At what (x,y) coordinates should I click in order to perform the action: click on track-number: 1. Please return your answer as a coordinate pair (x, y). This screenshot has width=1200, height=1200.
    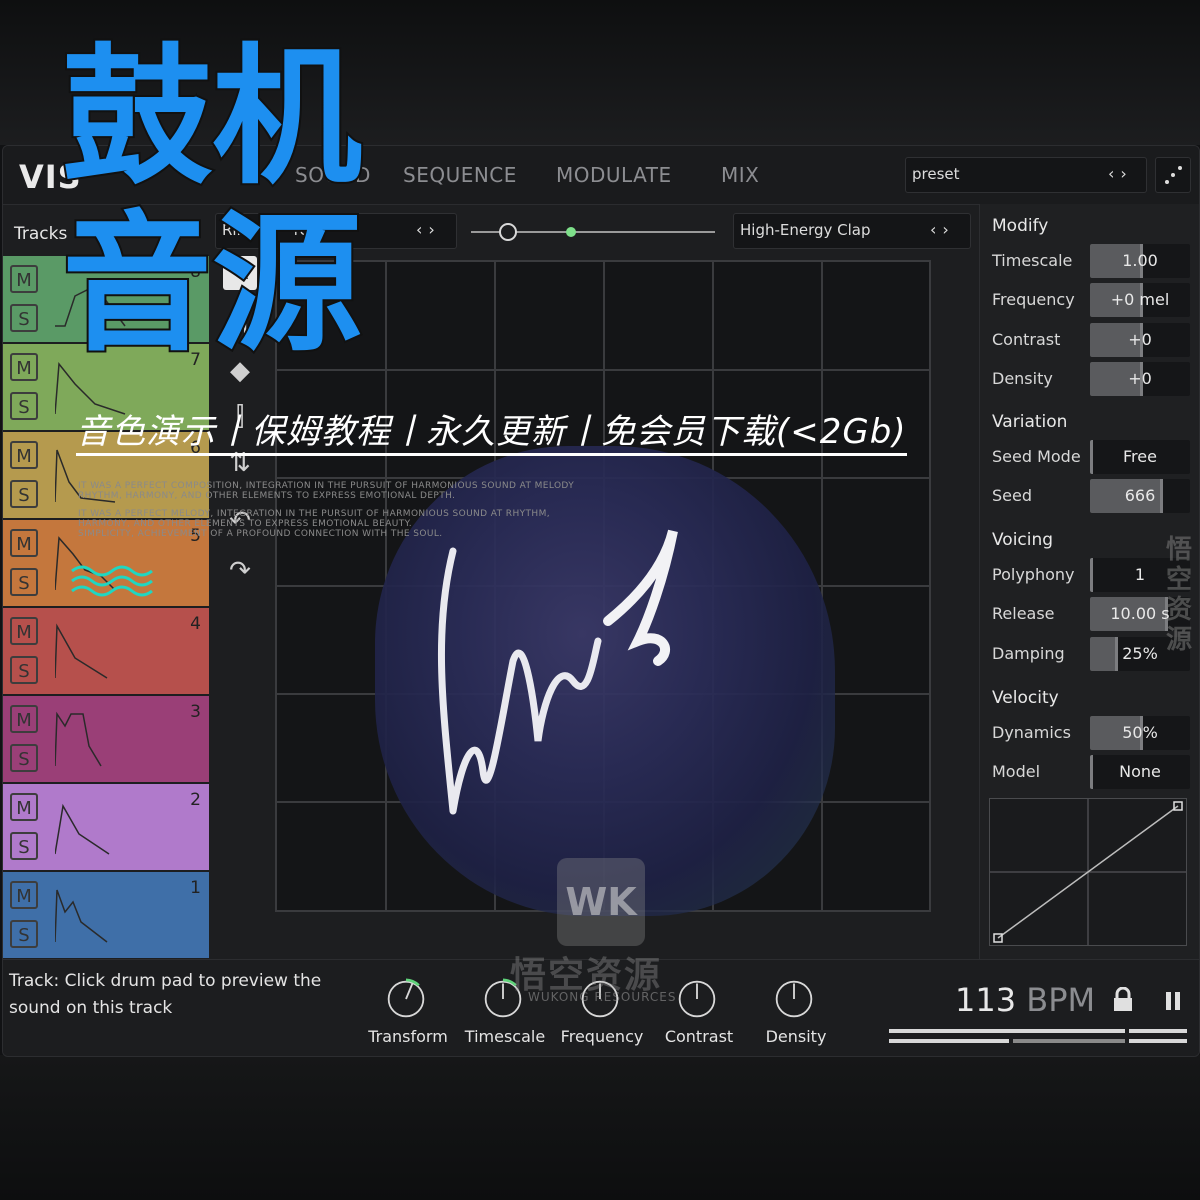
    Looking at the image, I should click on (195, 888).